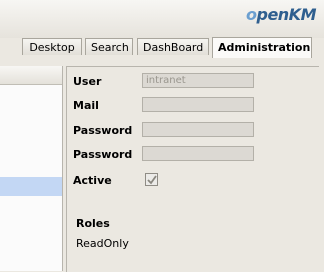 This screenshot has width=324, height=272. Describe the element at coordinates (198, 153) in the screenshot. I see `password-confirm-field` at that location.